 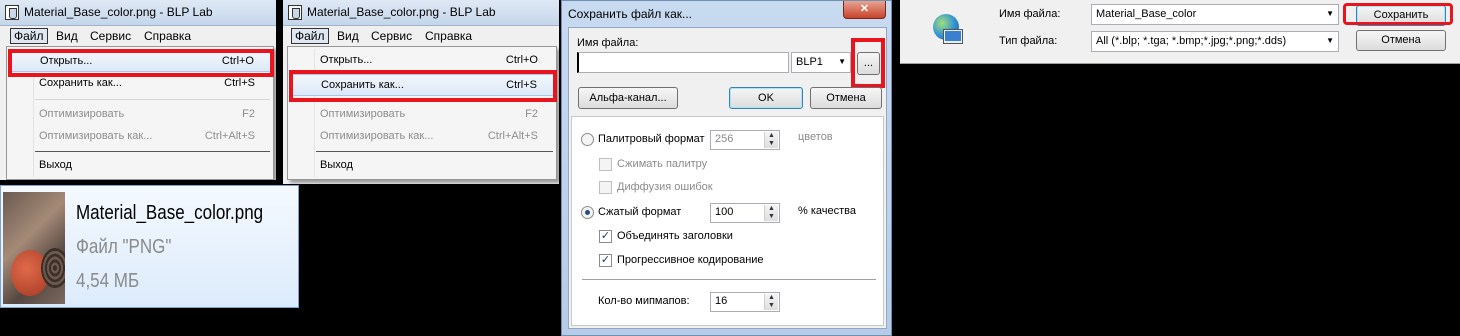 What do you see at coordinates (745, 213) in the screenshot?
I see `quality-stepper: 100 ▲ ▼` at bounding box center [745, 213].